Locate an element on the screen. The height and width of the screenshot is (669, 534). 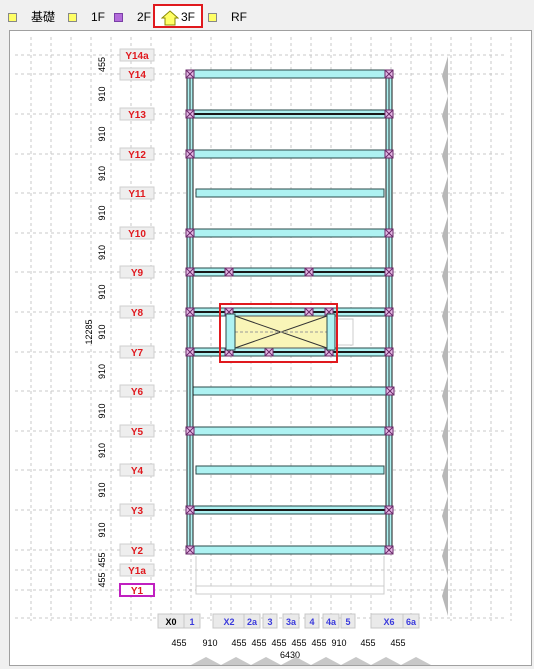
x-axis-label: 2a is located at coordinates (252, 621).